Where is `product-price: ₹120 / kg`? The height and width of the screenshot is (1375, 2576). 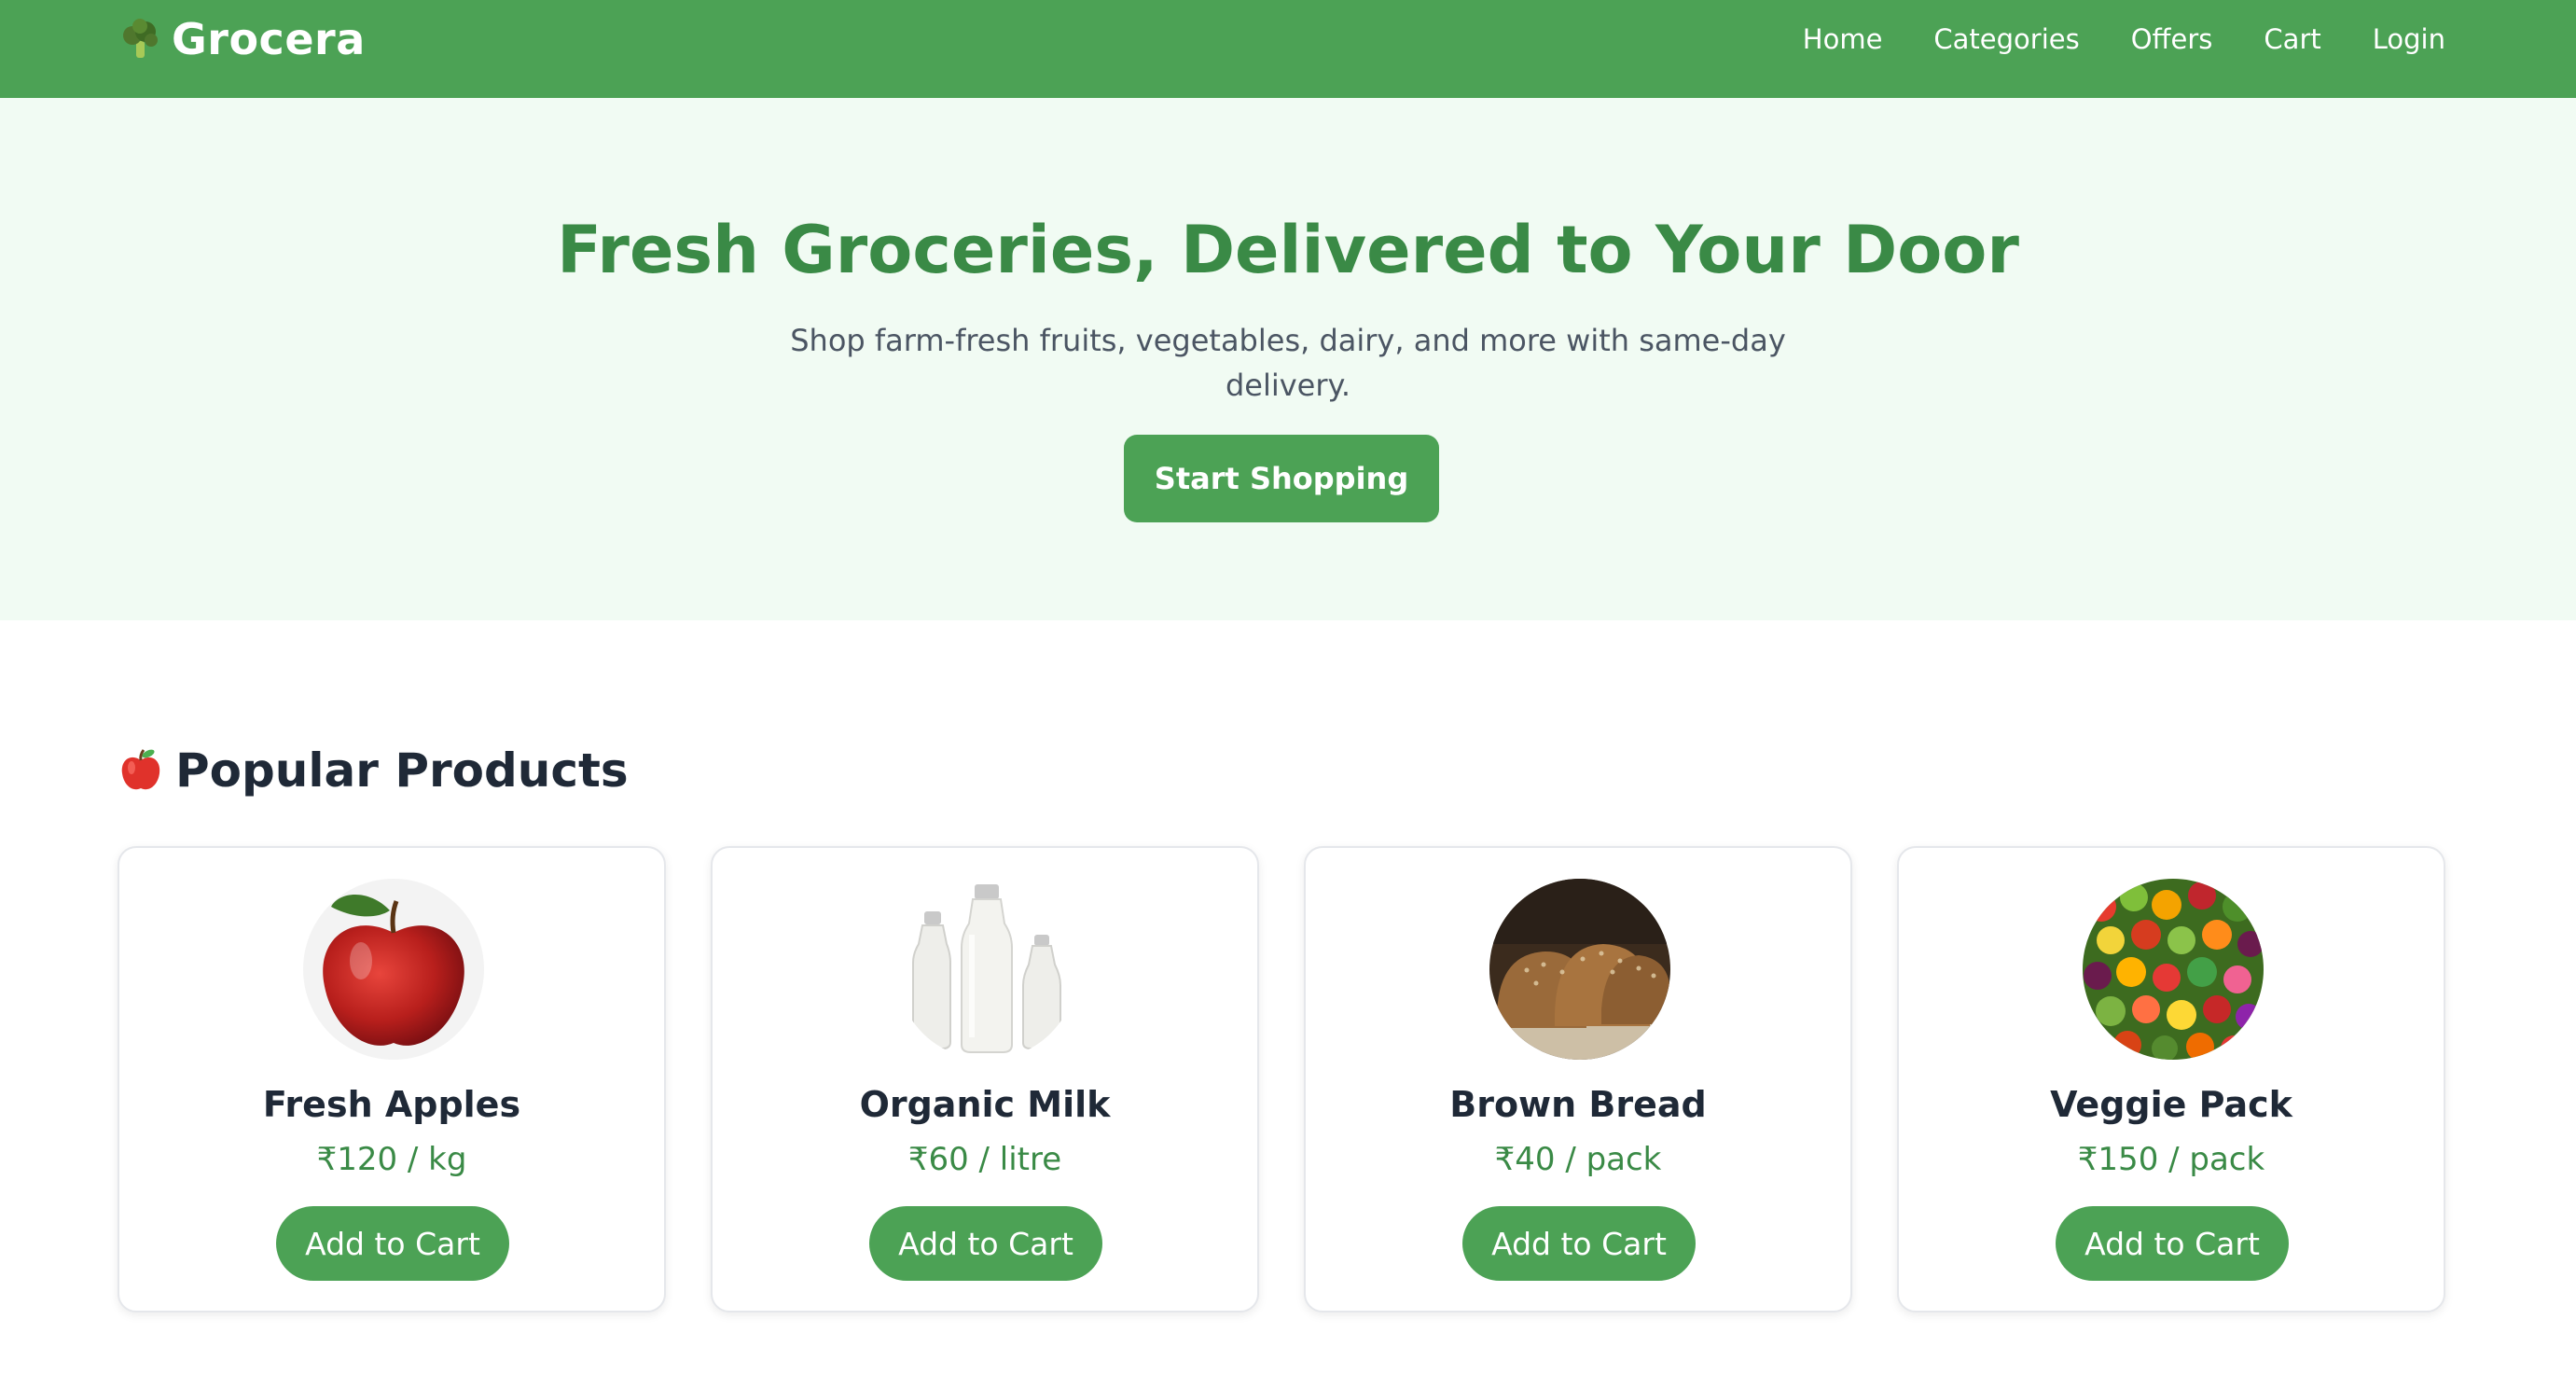
product-price: ₹120 / kg is located at coordinates (391, 1160).